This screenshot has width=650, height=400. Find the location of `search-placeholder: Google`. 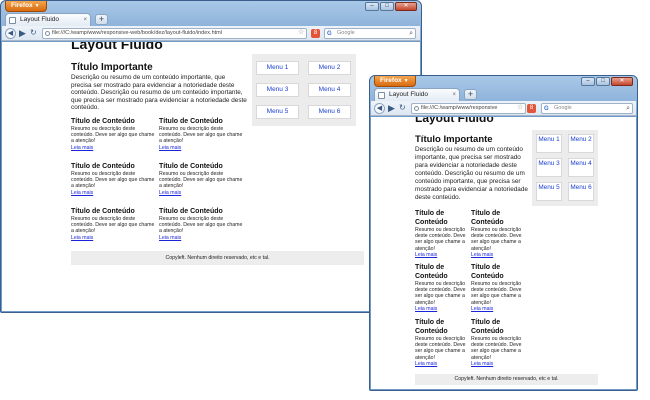

search-placeholder: Google is located at coordinates (346, 33).